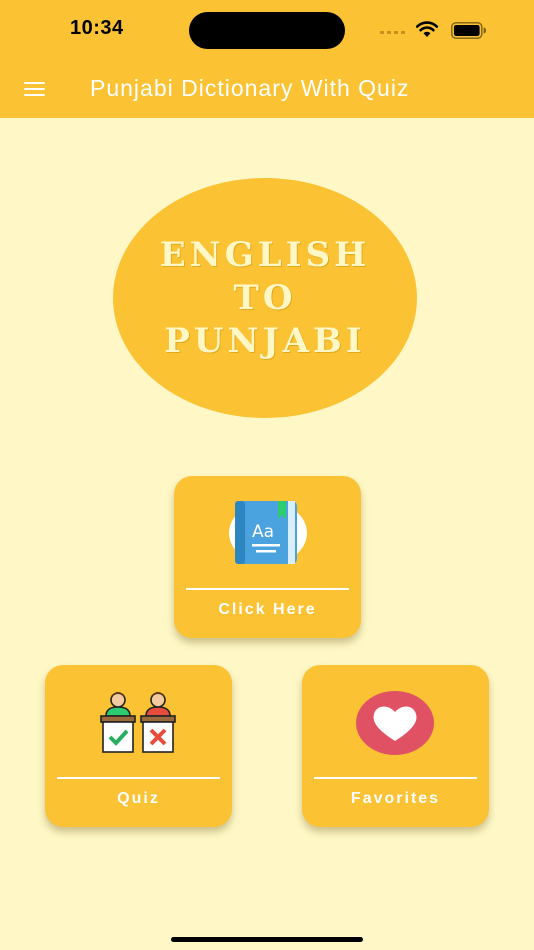 The width and height of the screenshot is (534, 950). I want to click on dictionary-book-icon: Aa, so click(268, 532).